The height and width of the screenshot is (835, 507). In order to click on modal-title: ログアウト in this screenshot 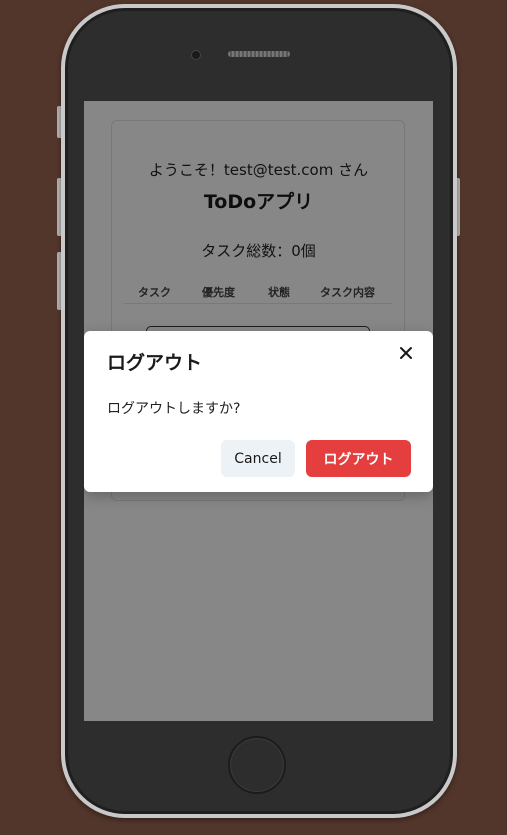, I will do `click(155, 363)`.